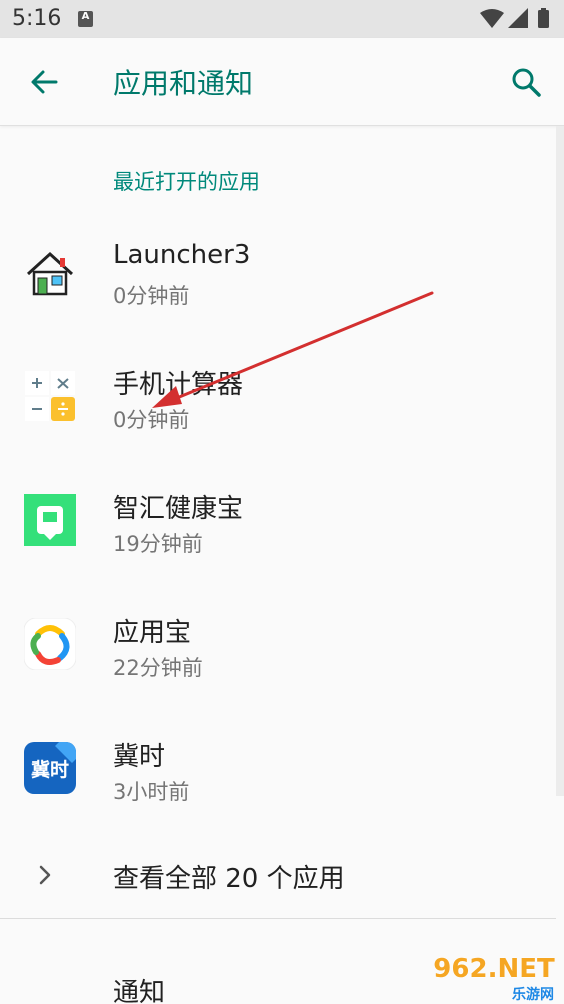  Describe the element at coordinates (278, 274) in the screenshot. I see `list-item-launcher3: Launcher3 0分钟前` at that location.